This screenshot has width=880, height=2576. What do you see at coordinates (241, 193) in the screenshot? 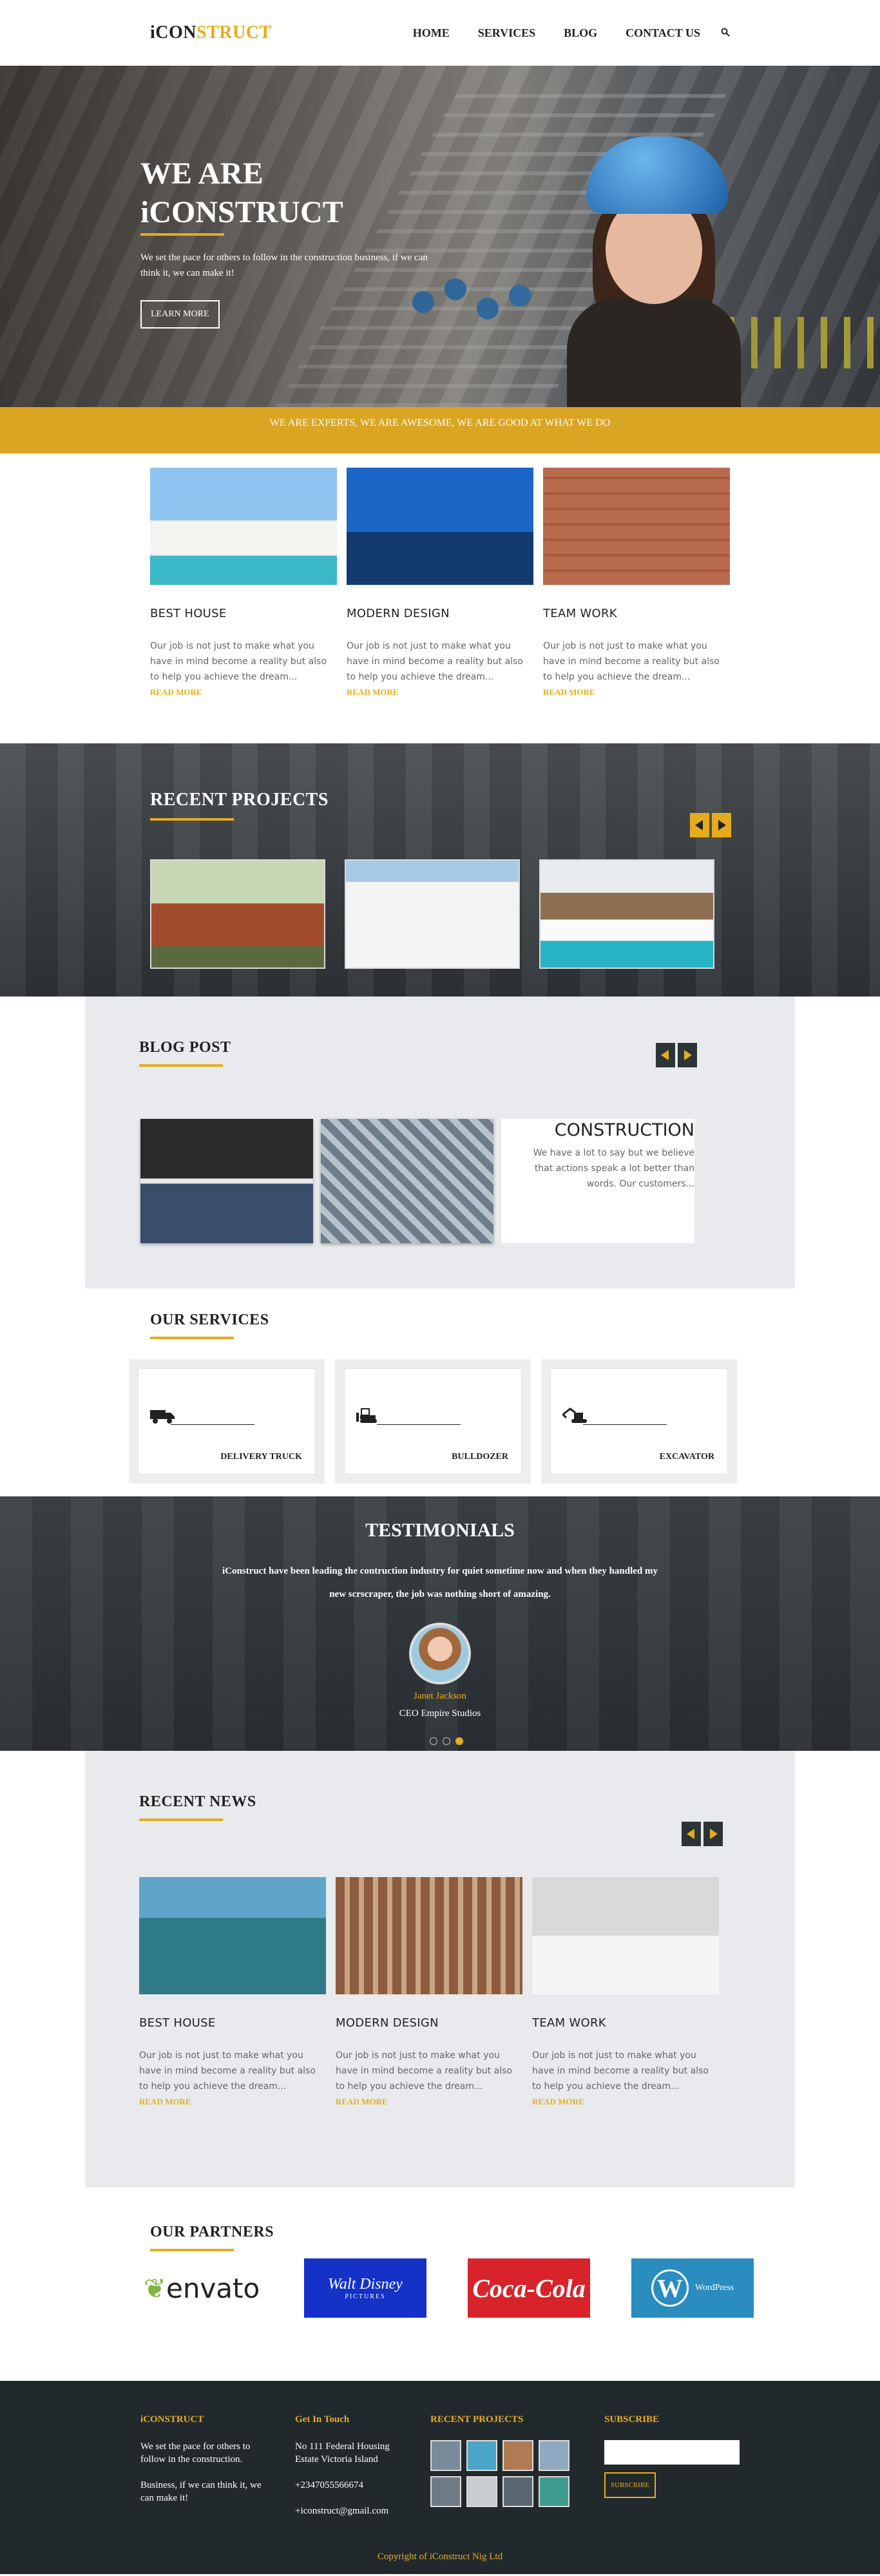
I see `hero-heading: WE ARE iCONSTRUCT` at bounding box center [241, 193].